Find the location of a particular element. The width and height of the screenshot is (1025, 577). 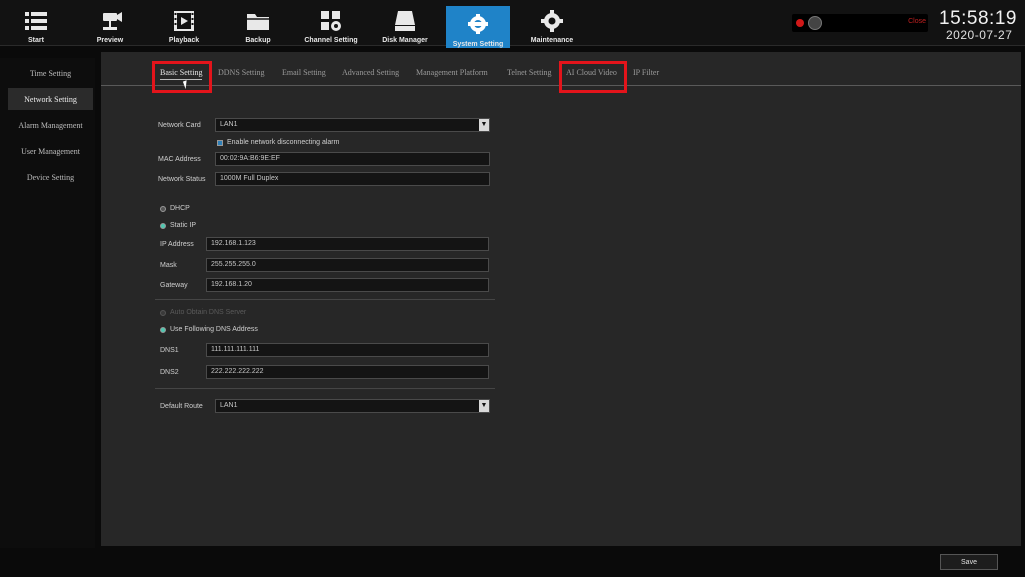

toolbar-playback-button: Playback is located at coordinates (184, 24).